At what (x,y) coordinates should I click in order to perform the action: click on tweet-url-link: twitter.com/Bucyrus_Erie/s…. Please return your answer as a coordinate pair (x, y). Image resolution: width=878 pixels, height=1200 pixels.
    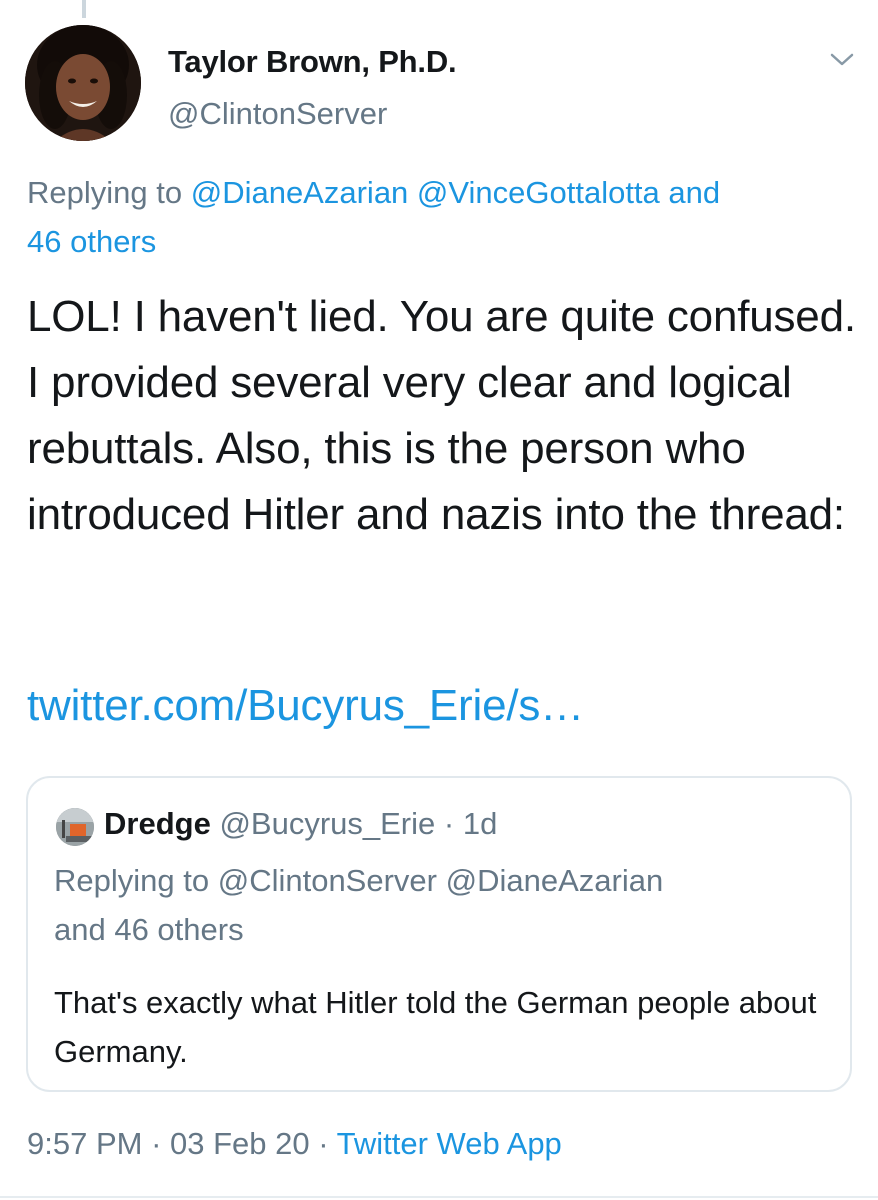
    Looking at the image, I should click on (305, 706).